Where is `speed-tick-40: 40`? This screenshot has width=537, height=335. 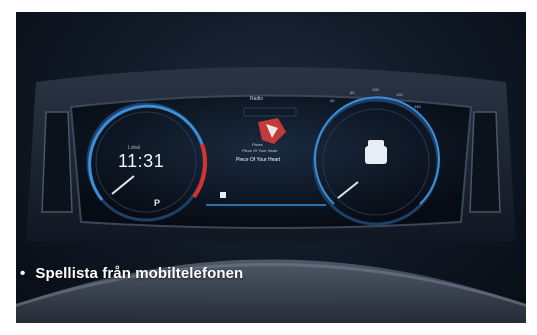
speed-tick-40: 40 is located at coordinates (332, 100).